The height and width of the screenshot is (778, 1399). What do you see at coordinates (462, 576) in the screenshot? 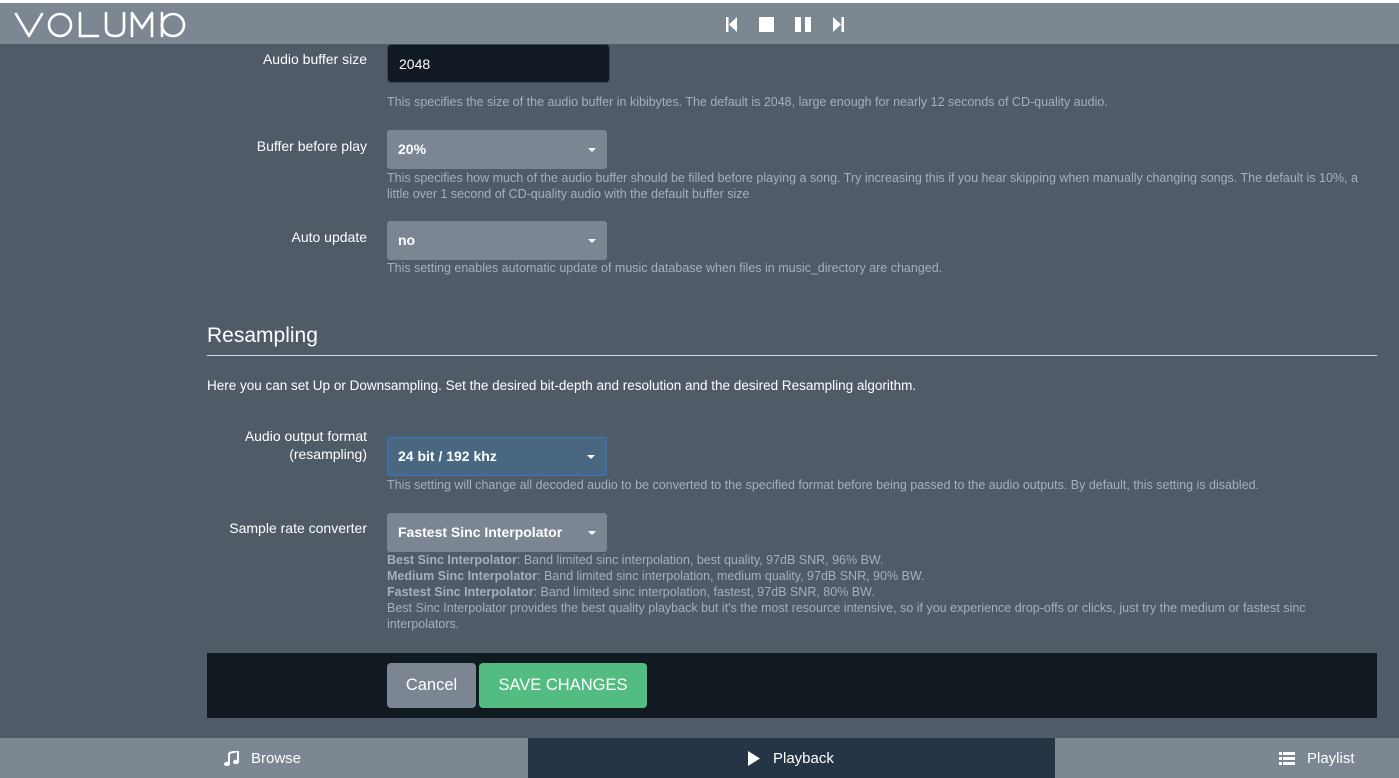
I see `medium-sinc-name: Medium Sinc Interpolator` at bounding box center [462, 576].